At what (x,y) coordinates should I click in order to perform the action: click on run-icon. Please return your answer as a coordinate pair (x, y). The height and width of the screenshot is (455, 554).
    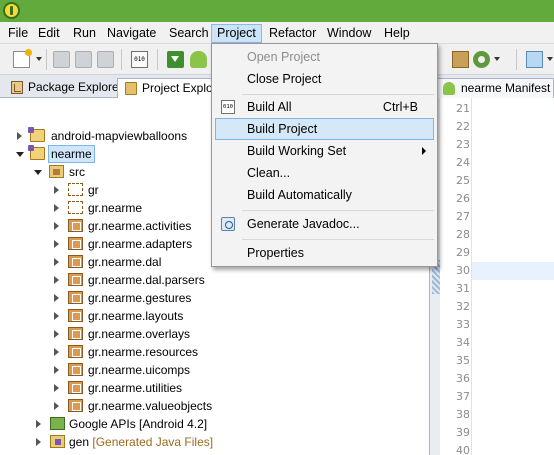
    Looking at the image, I should click on (481, 59).